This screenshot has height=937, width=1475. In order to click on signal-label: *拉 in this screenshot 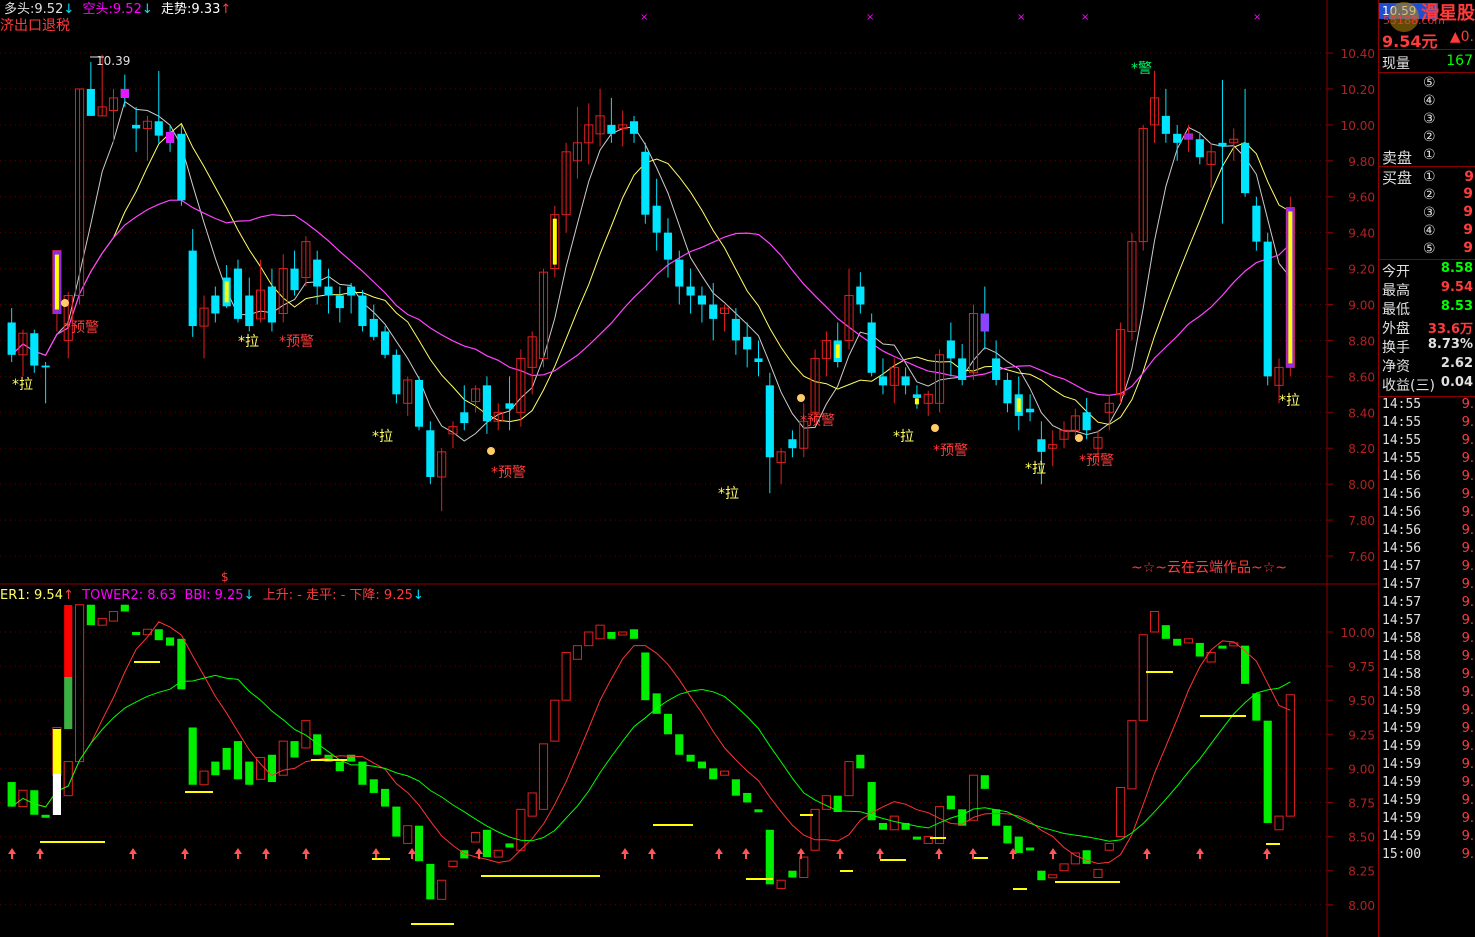, I will do `click(22, 385)`.